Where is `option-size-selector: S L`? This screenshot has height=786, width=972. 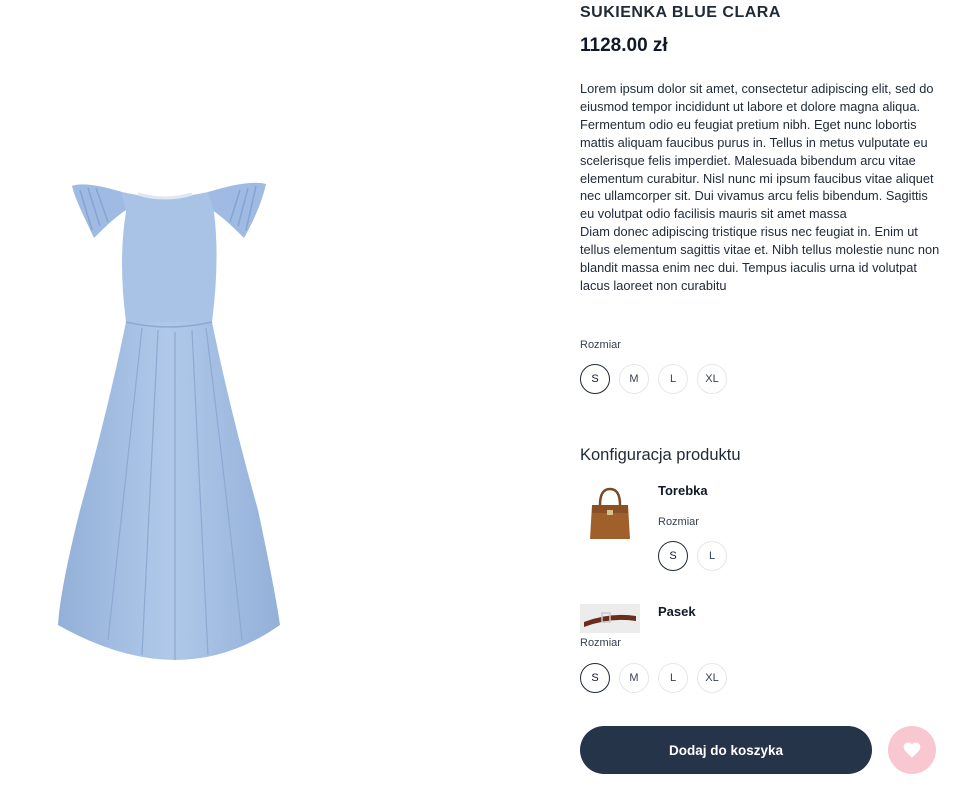 option-size-selector: S L is located at coordinates (692, 556).